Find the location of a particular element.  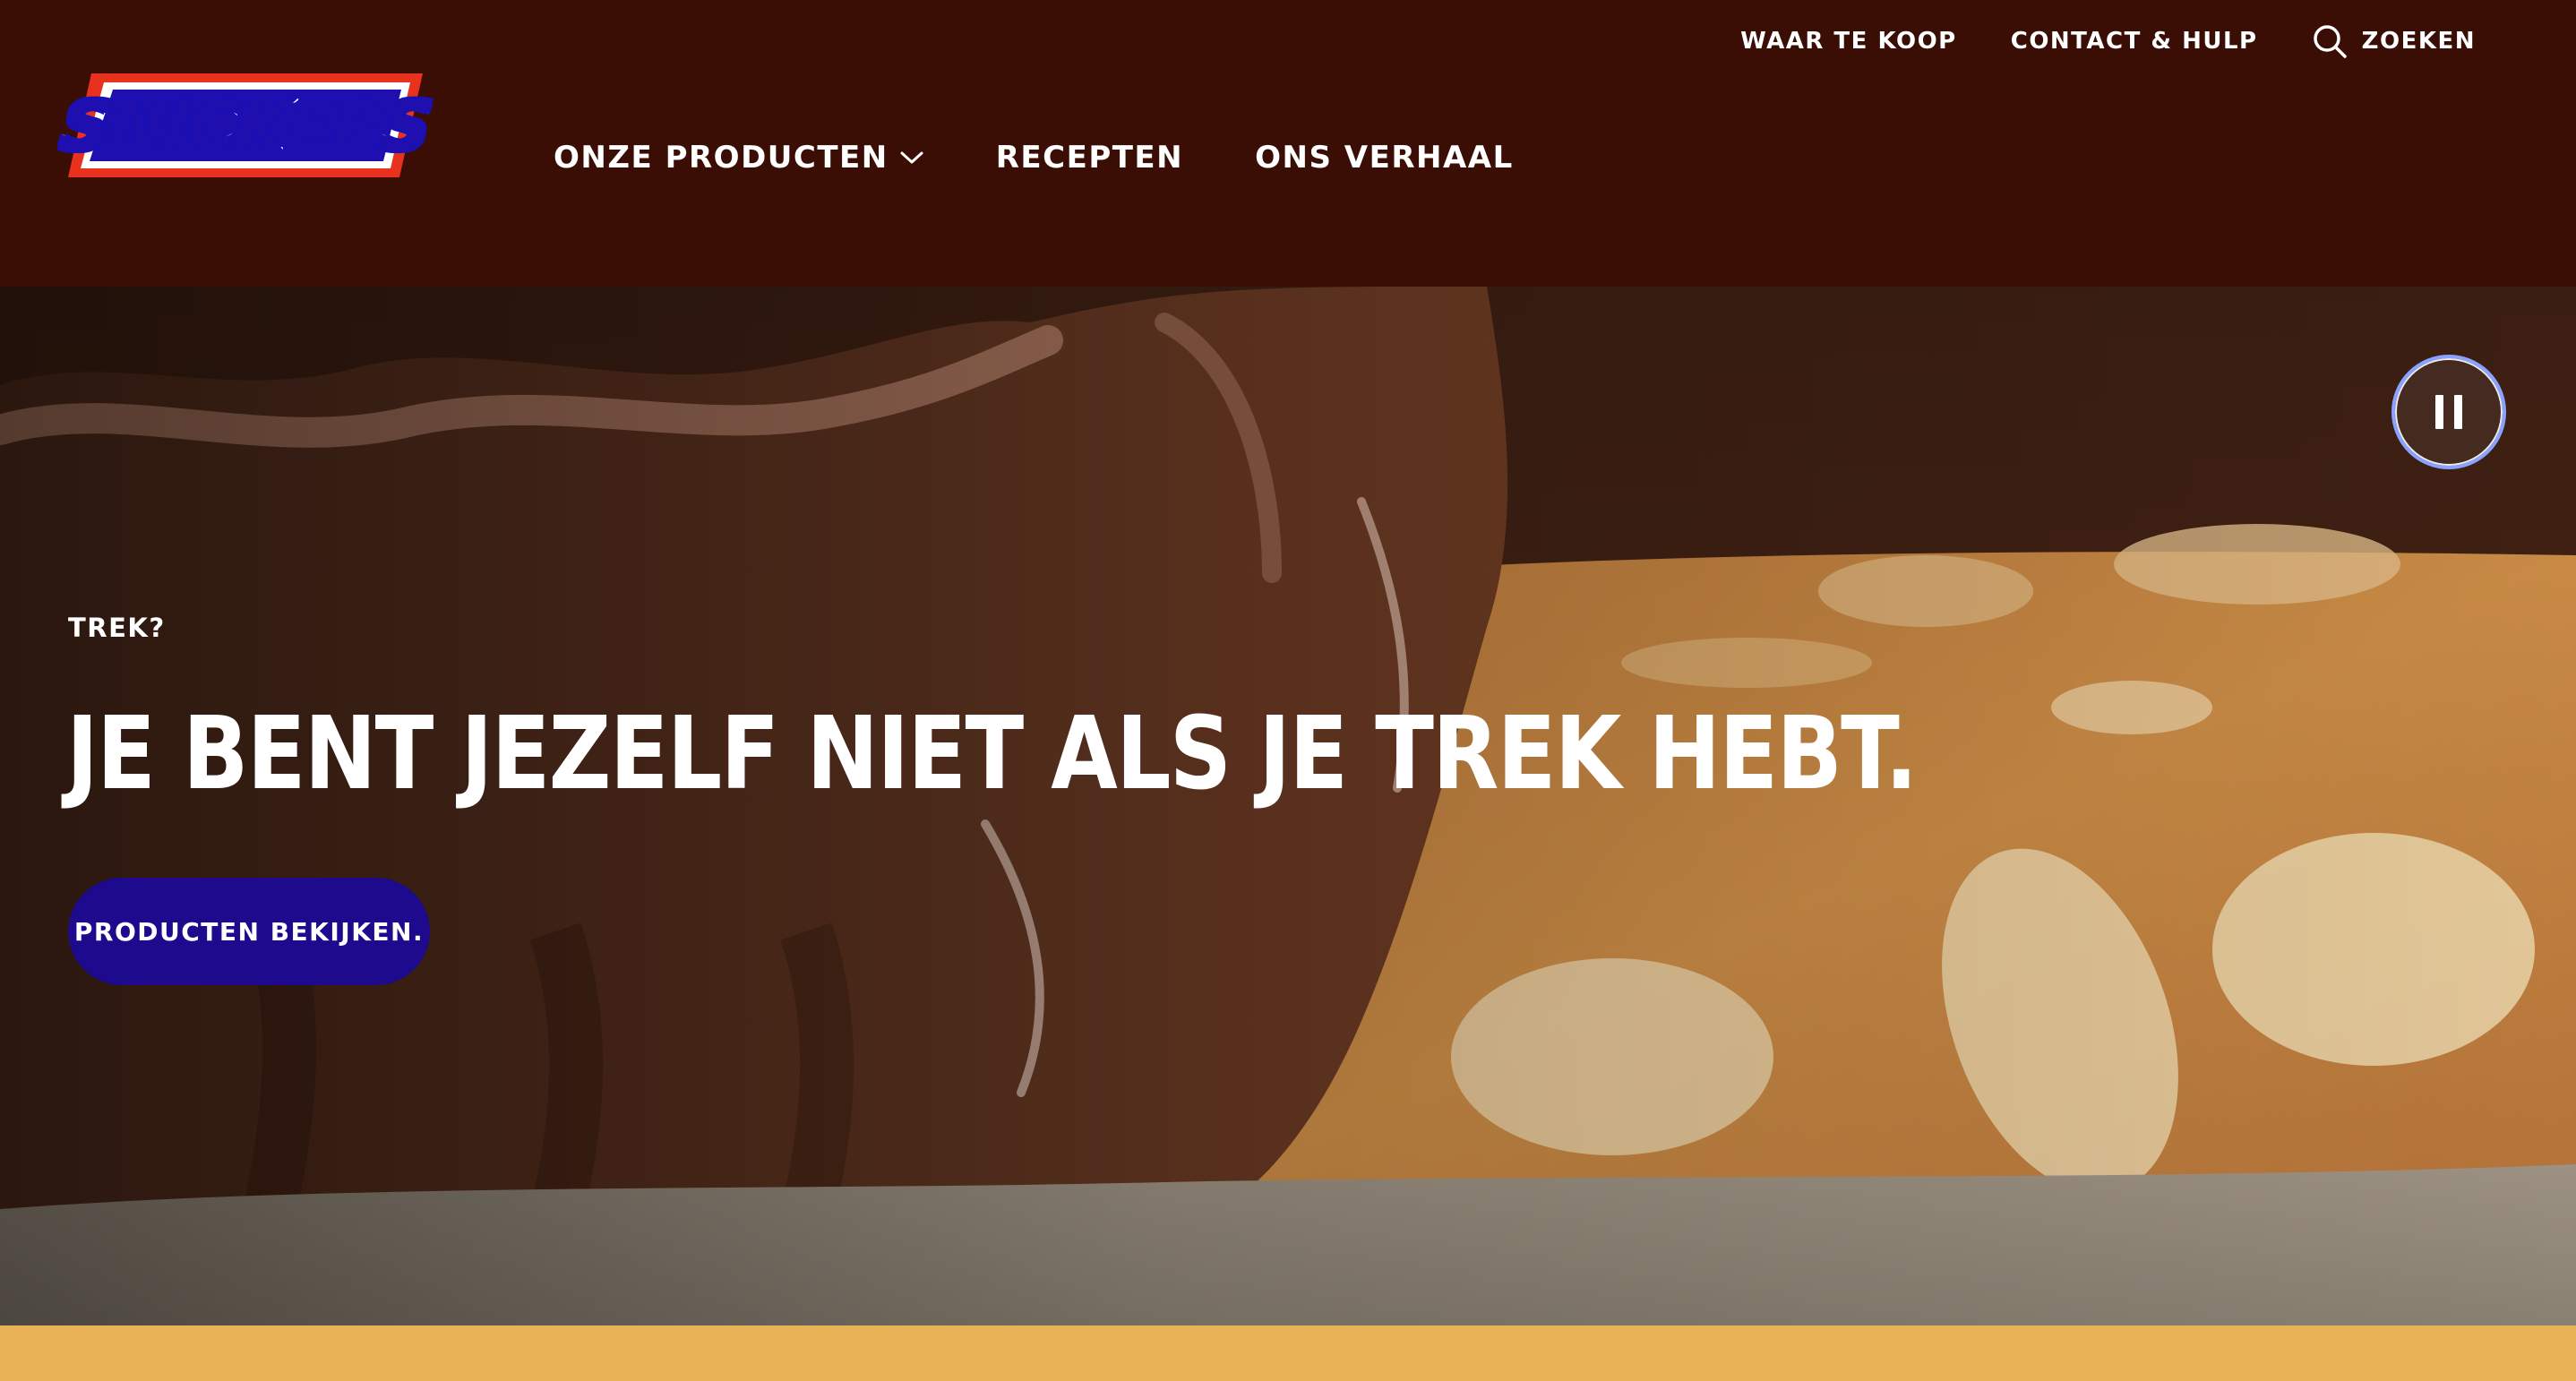

bottom-strip is located at coordinates (1288, 1353).